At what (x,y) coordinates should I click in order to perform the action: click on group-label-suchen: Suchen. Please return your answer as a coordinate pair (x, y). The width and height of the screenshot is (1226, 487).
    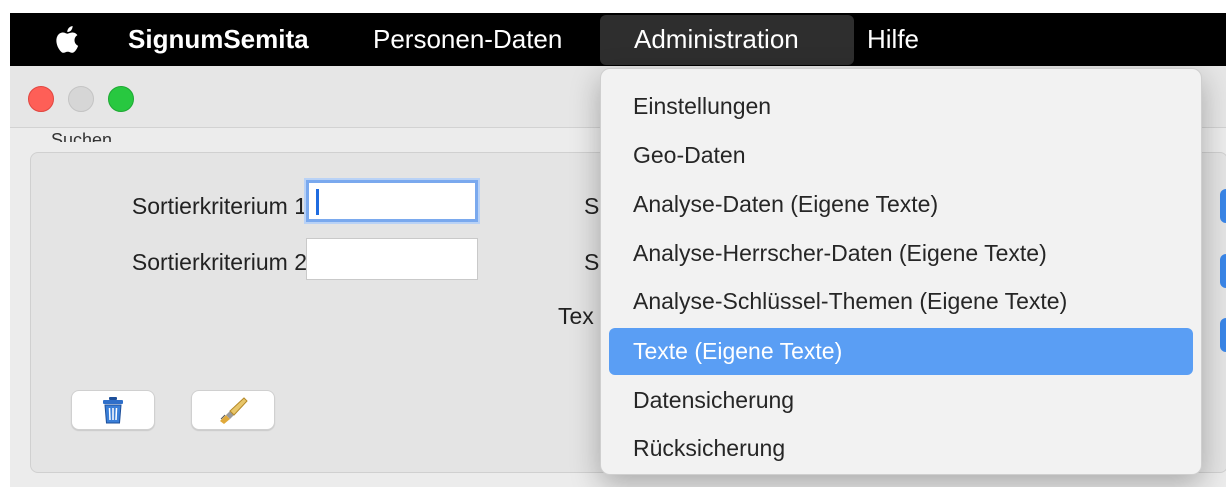
    Looking at the image, I should click on (82, 136).